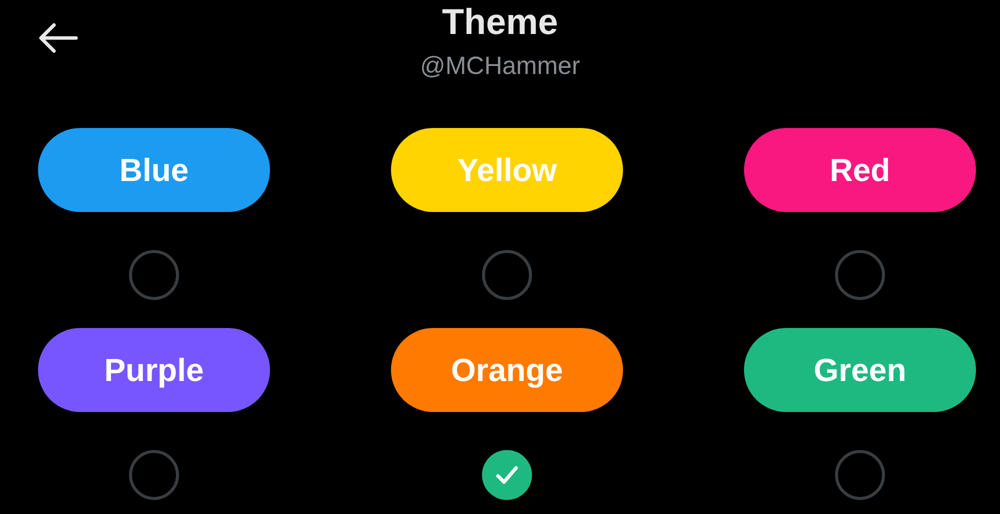 Image resolution: width=1000 pixels, height=514 pixels. What do you see at coordinates (154, 170) in the screenshot?
I see `theme-color-button: Blue` at bounding box center [154, 170].